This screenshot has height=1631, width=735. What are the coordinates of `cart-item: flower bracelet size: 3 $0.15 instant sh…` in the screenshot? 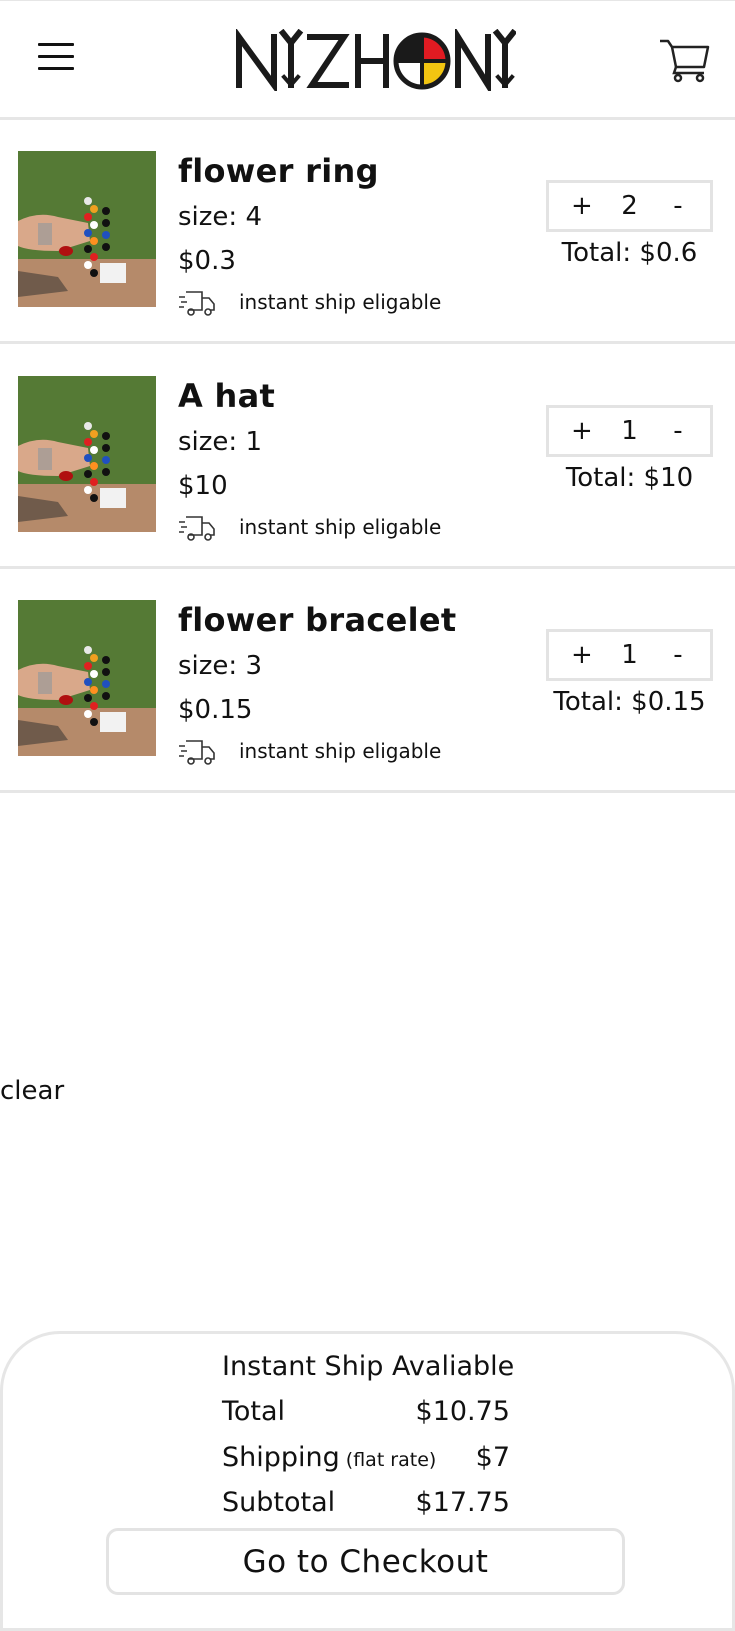 It's located at (367, 681).